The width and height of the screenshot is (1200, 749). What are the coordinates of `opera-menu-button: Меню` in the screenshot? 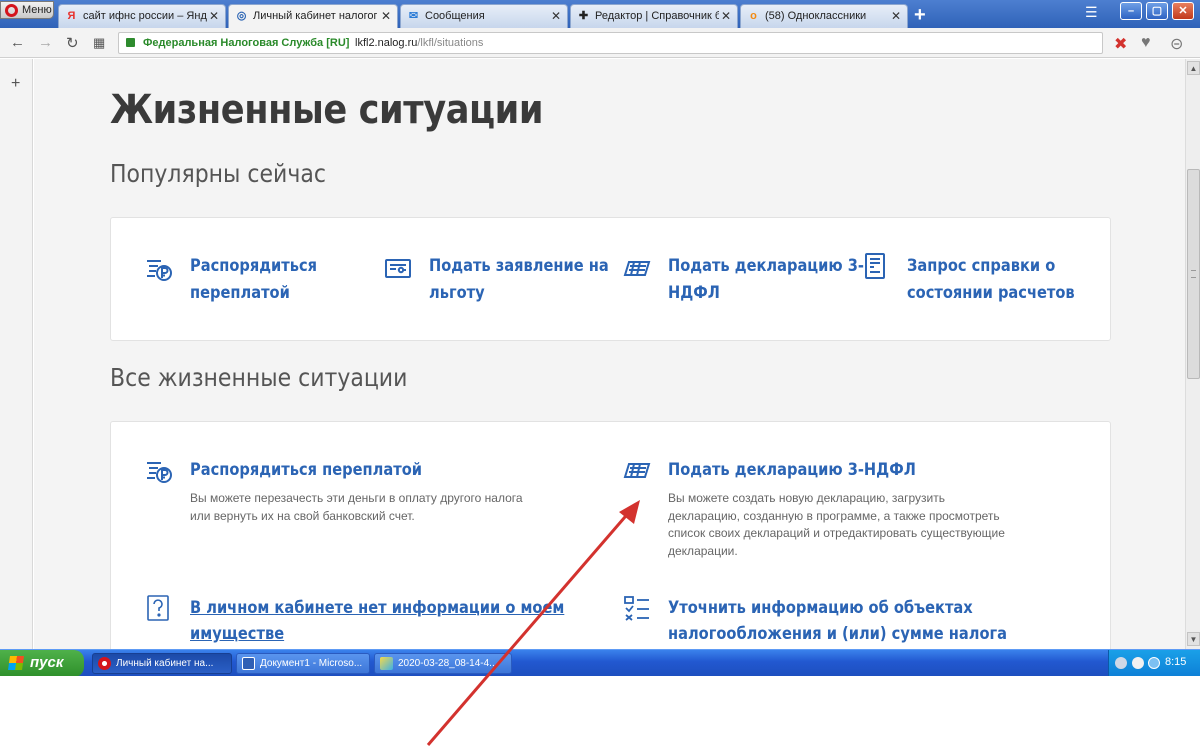 It's located at (27, 10).